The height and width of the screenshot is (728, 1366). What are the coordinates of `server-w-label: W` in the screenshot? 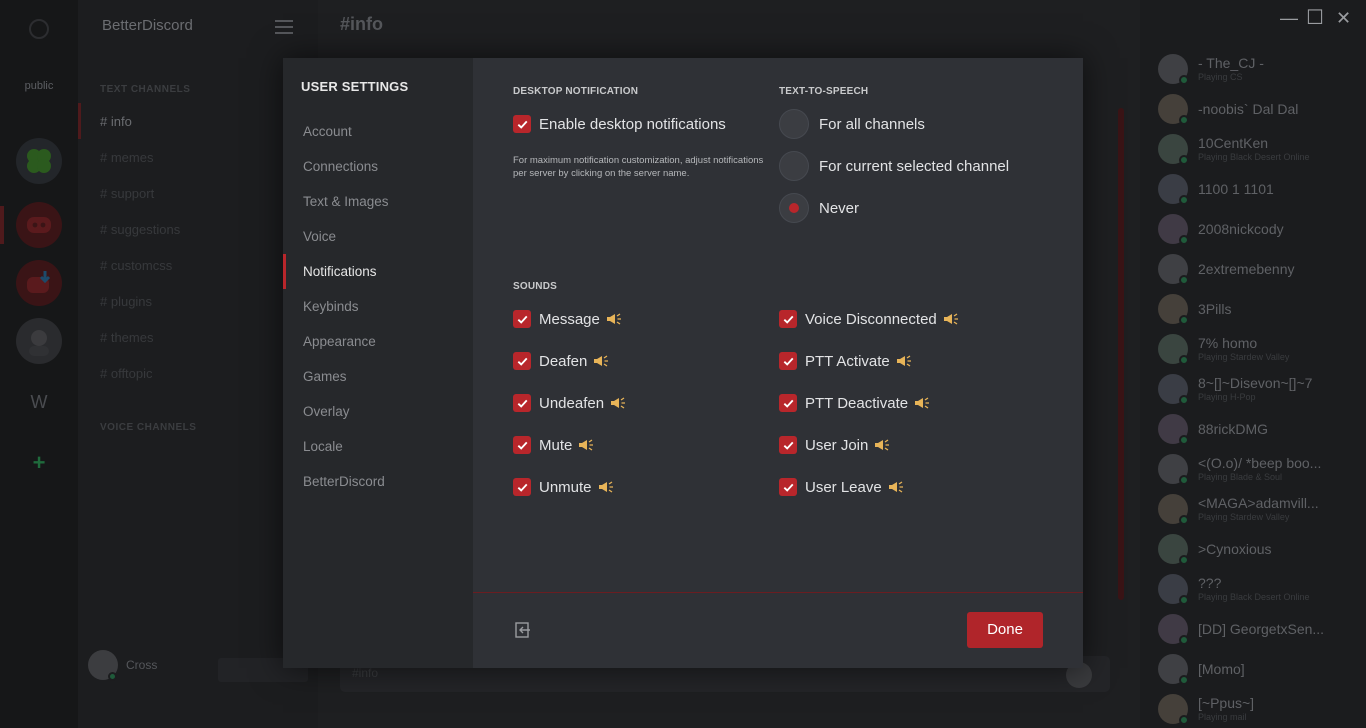 It's located at (39, 402).